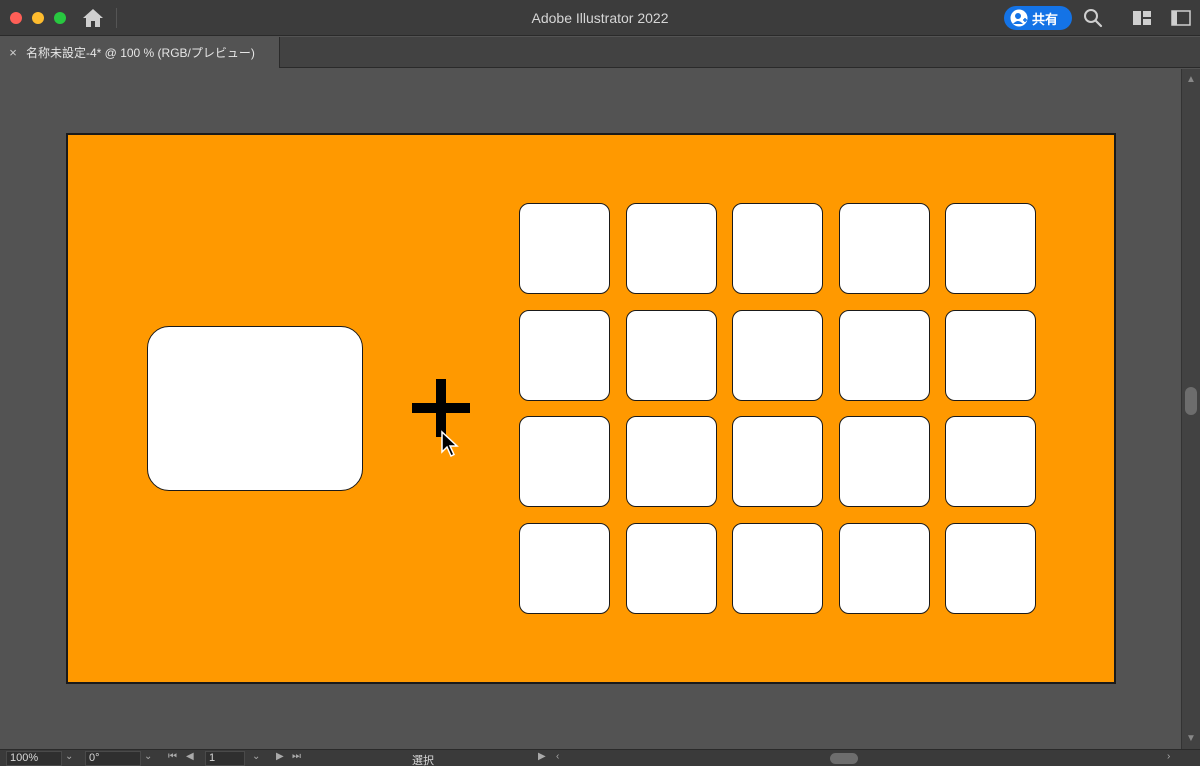  Describe the element at coordinates (34, 758) in the screenshot. I see `zoom-field: 100%` at that location.